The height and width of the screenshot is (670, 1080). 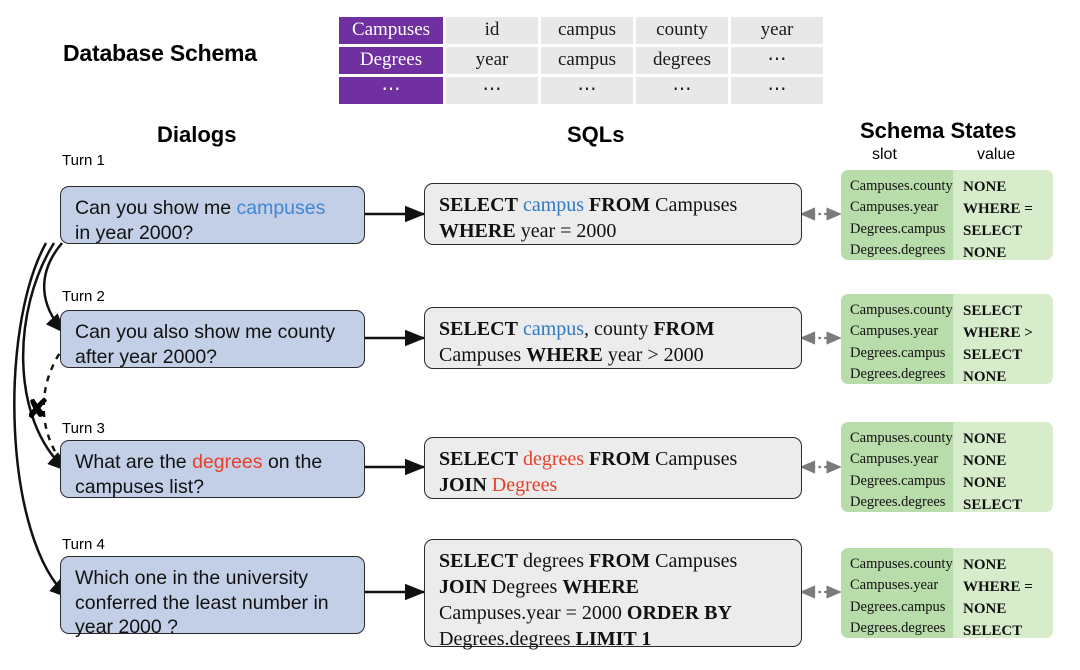 What do you see at coordinates (391, 60) in the screenshot?
I see `schema-table-name-cell: Degrees` at bounding box center [391, 60].